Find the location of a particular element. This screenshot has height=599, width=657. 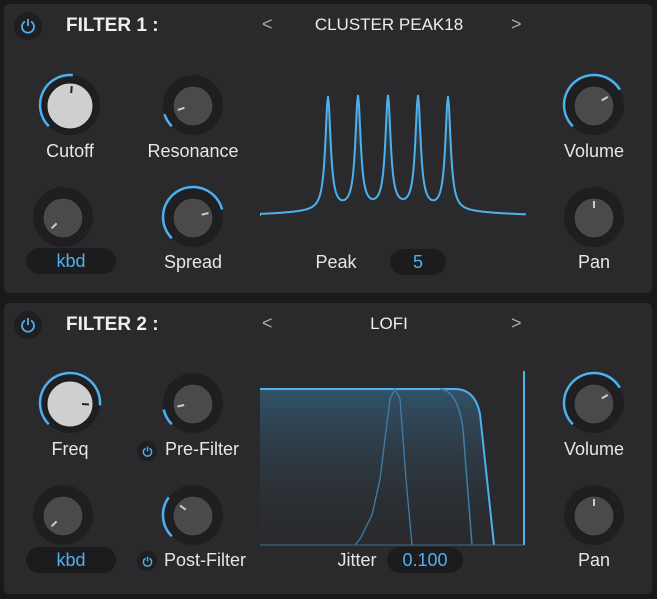

filter1-preset: CLUSTER PEAK18 is located at coordinates (389, 25).